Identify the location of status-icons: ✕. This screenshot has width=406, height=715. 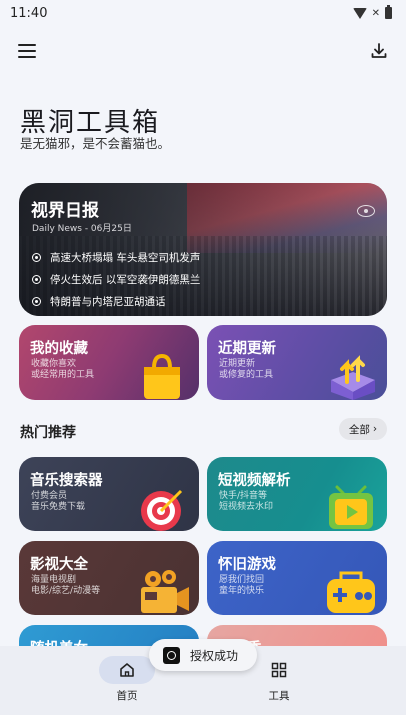
(372, 12).